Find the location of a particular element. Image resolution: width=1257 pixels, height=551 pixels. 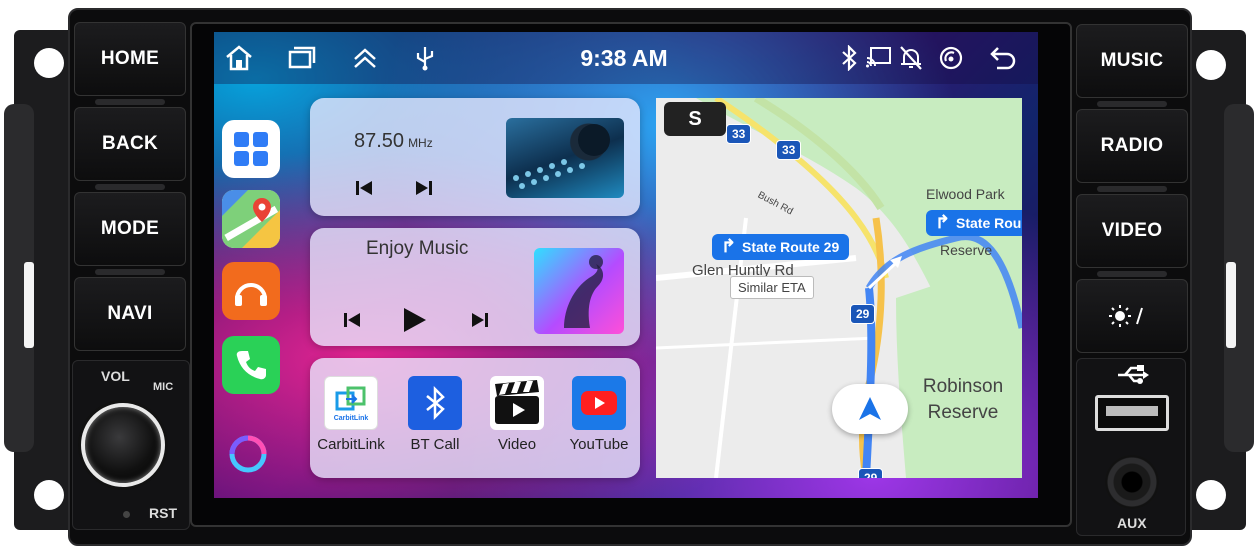

reset-pinhole is located at coordinates (126, 514).